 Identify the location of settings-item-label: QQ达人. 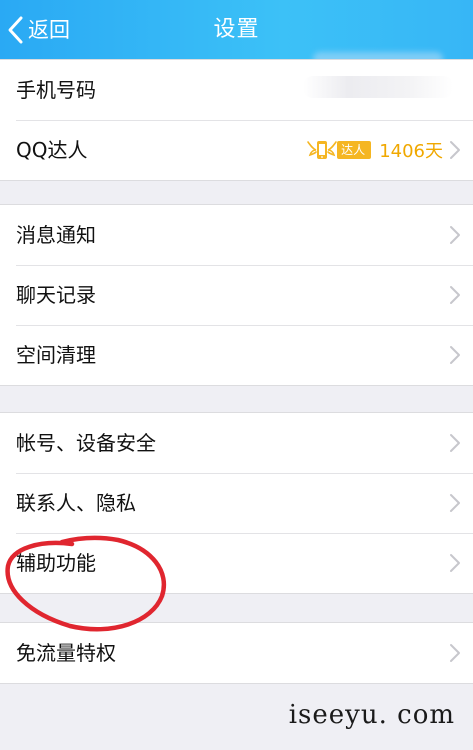
(52, 150).